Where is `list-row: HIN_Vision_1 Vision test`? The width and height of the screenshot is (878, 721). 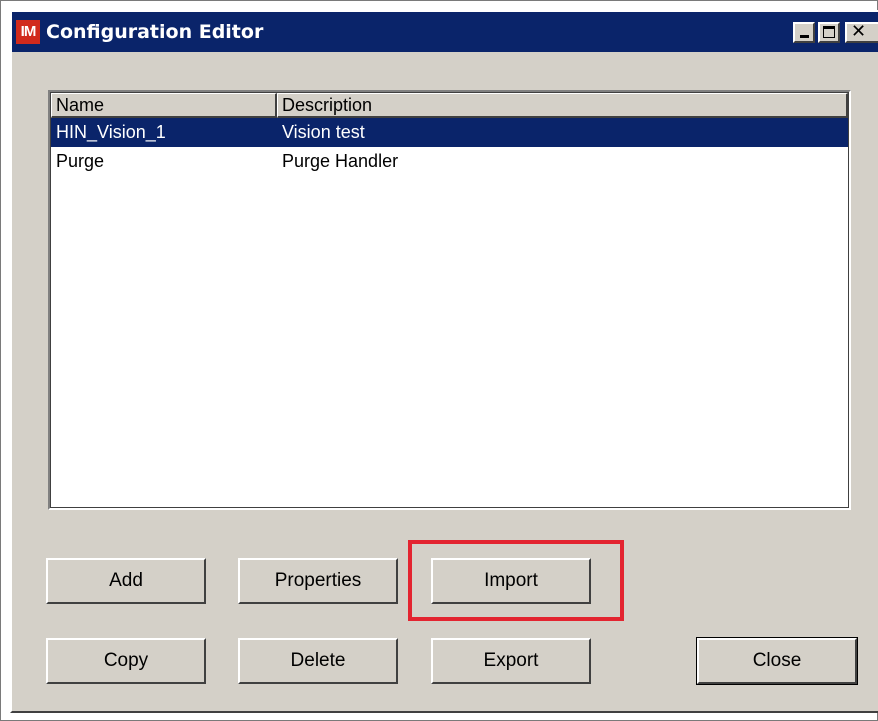 list-row: HIN_Vision_1 Vision test is located at coordinates (449, 132).